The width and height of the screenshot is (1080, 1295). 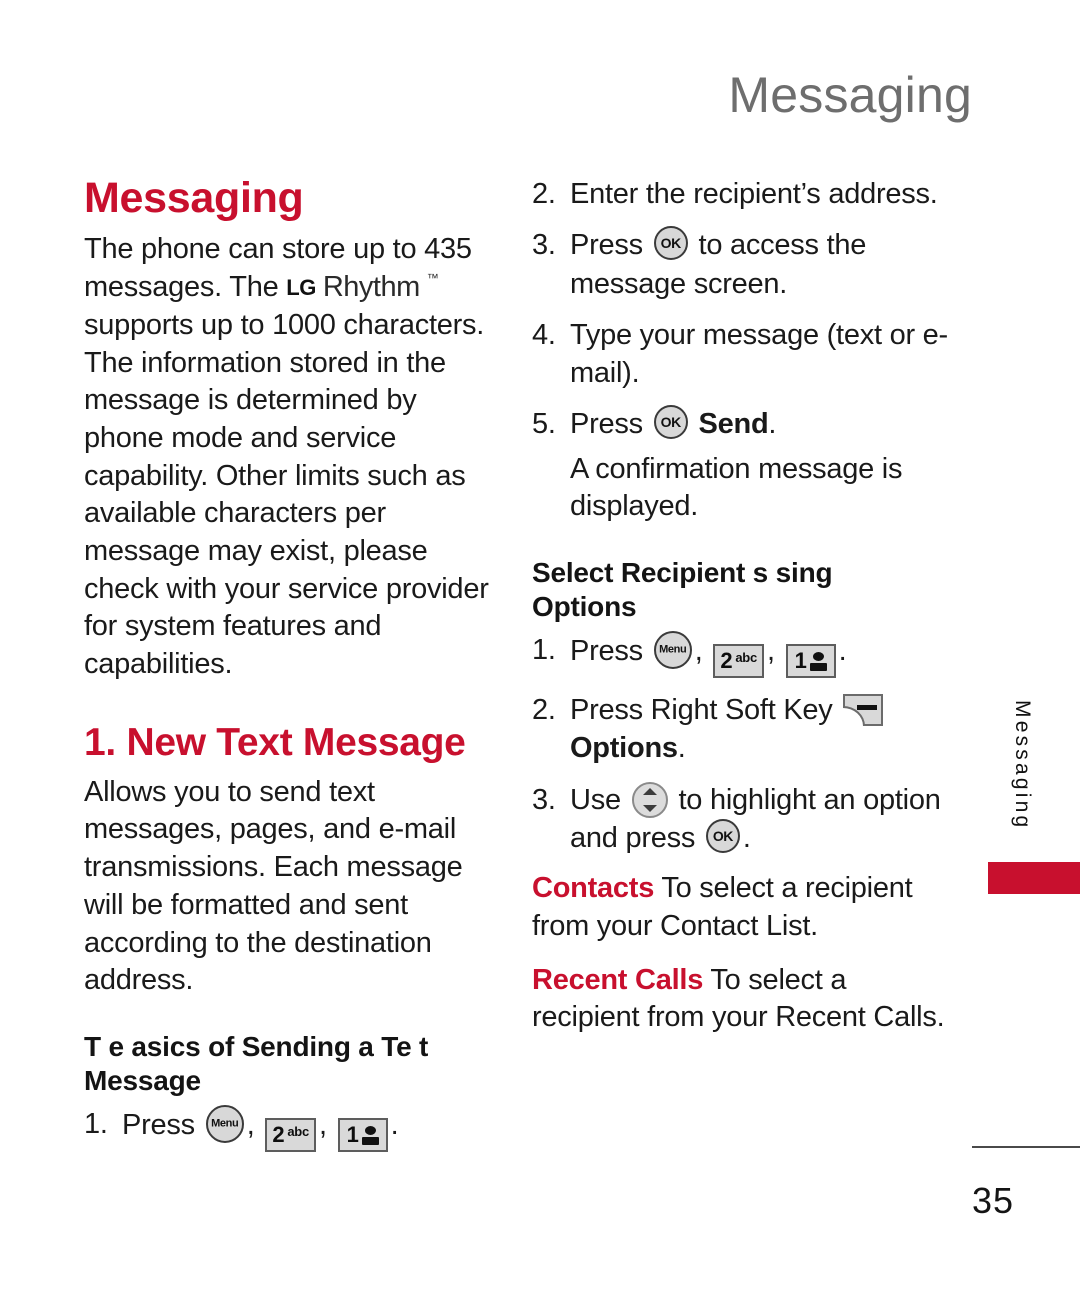 I want to click on step-mid-text: to highlight an option and press, so click(x=755, y=818).